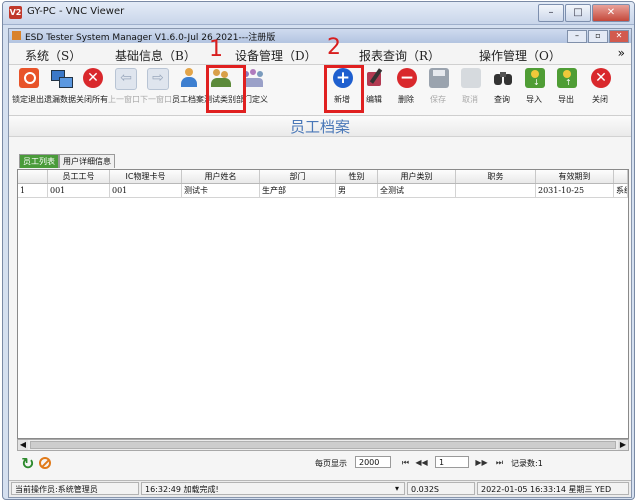 The image size is (635, 500). Describe the element at coordinates (318, 13) in the screenshot. I see `vnc-titlebar: V2 GY-PC - VNC Viewer – □ ✕` at that location.